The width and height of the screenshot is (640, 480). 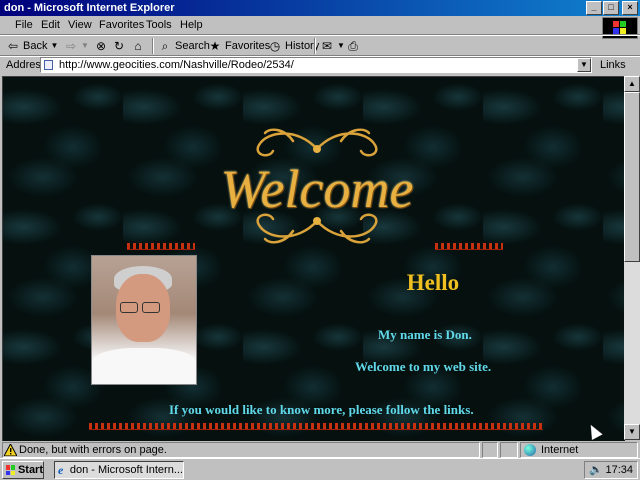 I want to click on print-button: ⎙, so click(x=353, y=46).